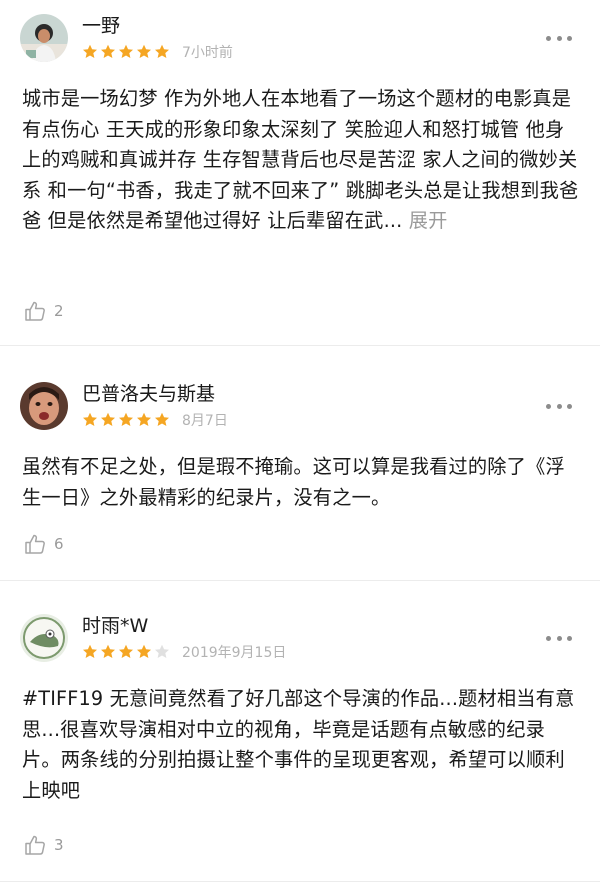 Image resolution: width=600 pixels, height=882 pixels. Describe the element at coordinates (59, 845) in the screenshot. I see `like-count: 3` at that location.